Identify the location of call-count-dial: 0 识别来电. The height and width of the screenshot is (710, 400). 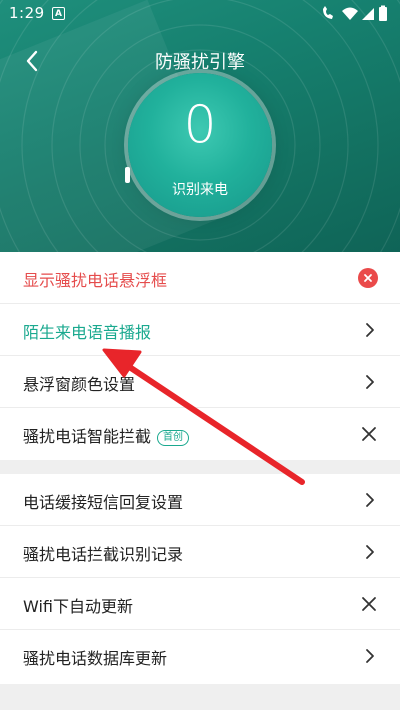
(198, 145).